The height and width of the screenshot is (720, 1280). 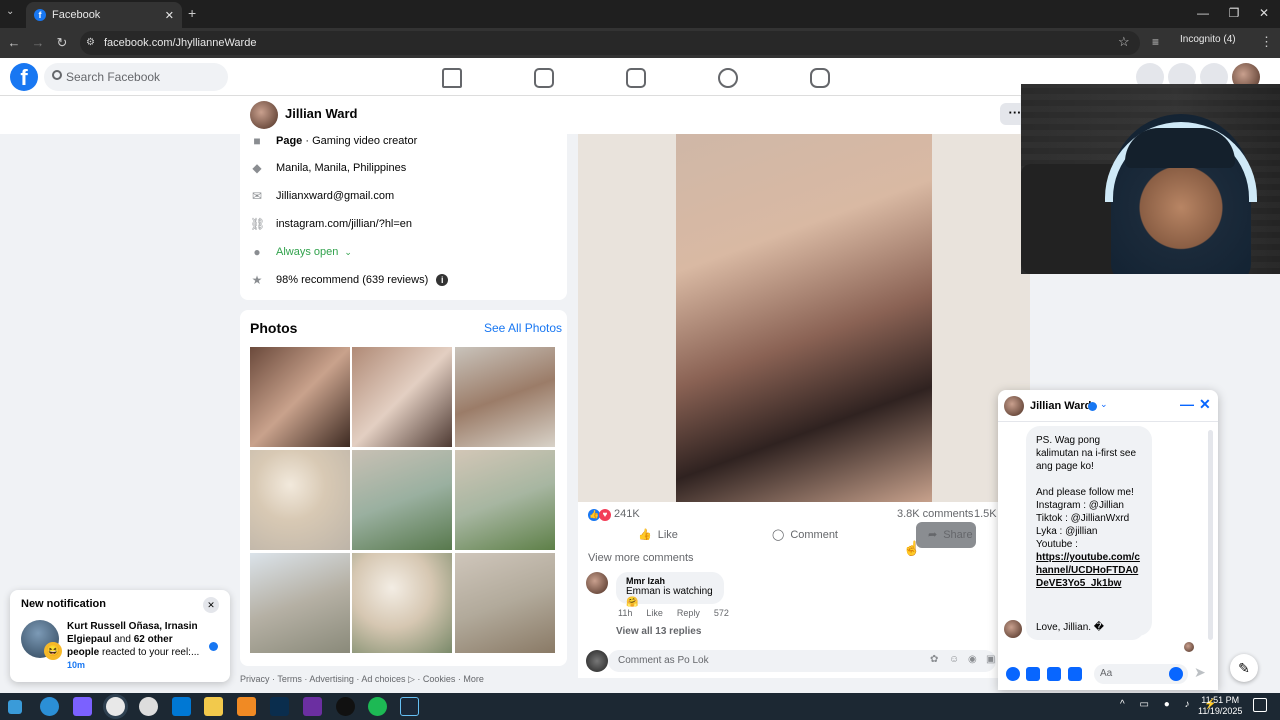 I want to click on tab-close-icon: ✕, so click(x=169, y=15).